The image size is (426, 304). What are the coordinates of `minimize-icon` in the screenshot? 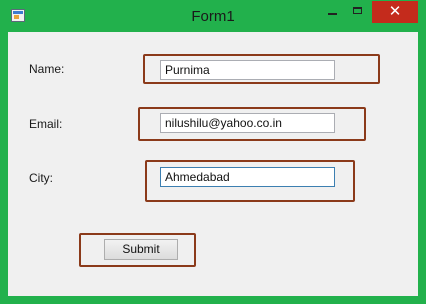 It's located at (332, 14).